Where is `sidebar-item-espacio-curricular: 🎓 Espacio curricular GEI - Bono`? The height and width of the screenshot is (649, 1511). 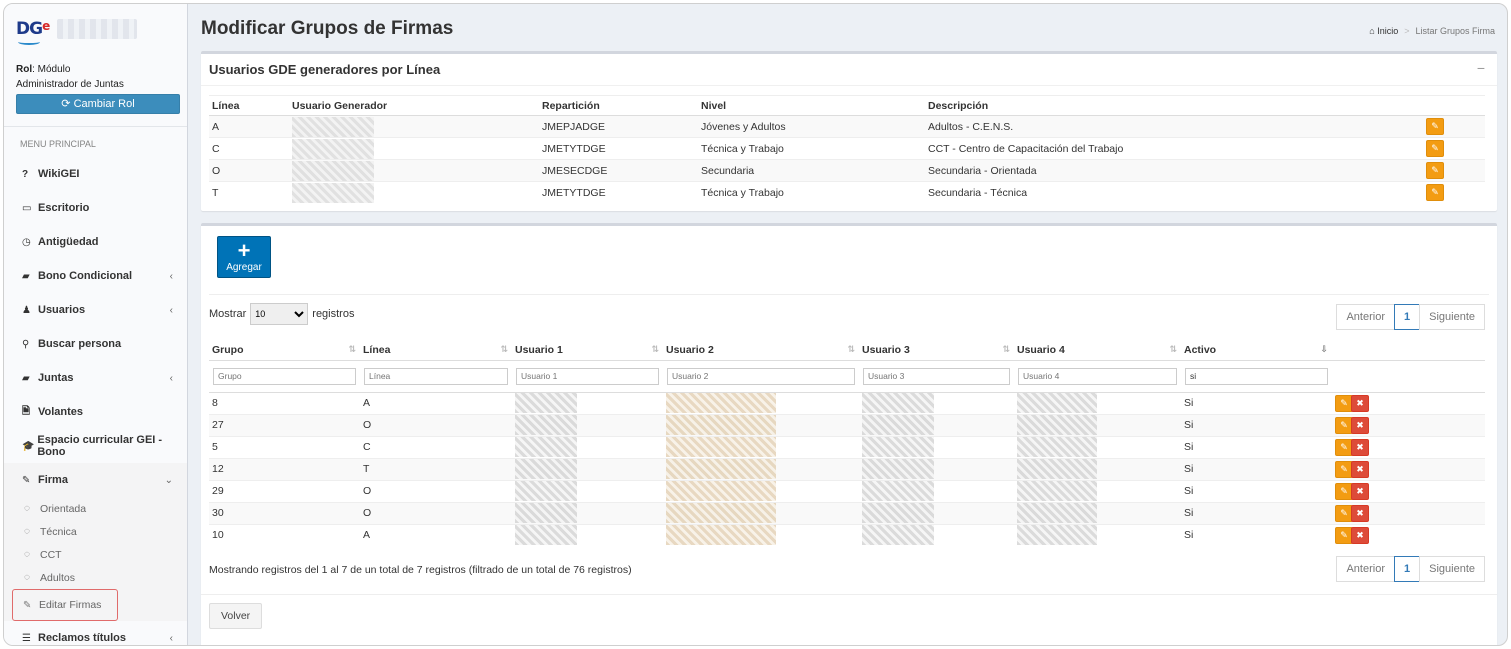
sidebar-item-espacio-curricular: 🎓 Espacio curricular GEI - Bono is located at coordinates (95, 446).